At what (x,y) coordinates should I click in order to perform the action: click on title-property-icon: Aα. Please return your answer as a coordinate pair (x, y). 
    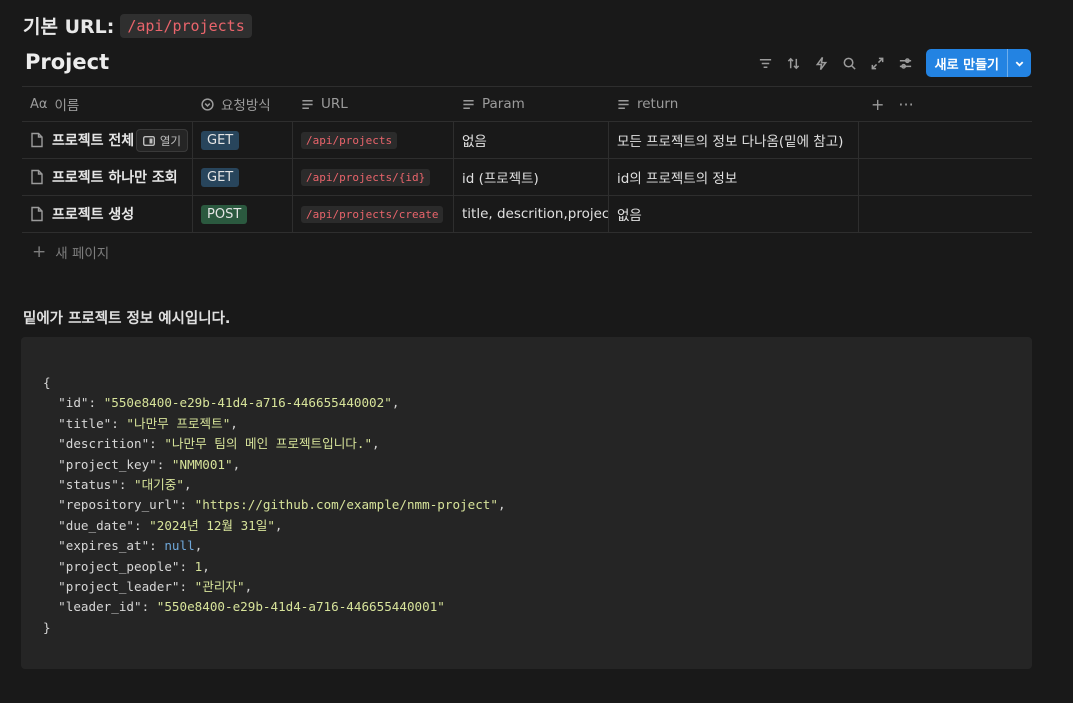
    Looking at the image, I should click on (39, 104).